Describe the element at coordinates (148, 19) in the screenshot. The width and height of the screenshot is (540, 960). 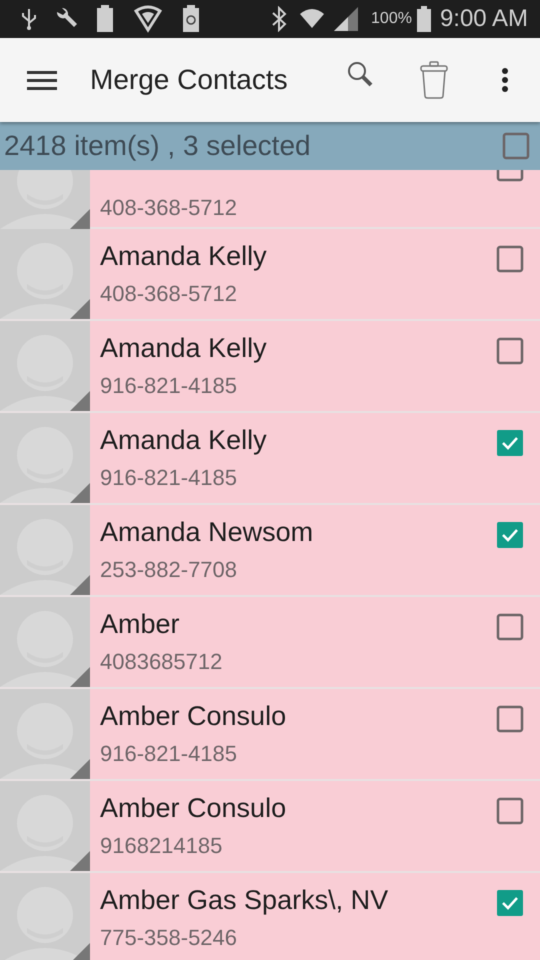
I see `shield-wifi-icon` at that location.